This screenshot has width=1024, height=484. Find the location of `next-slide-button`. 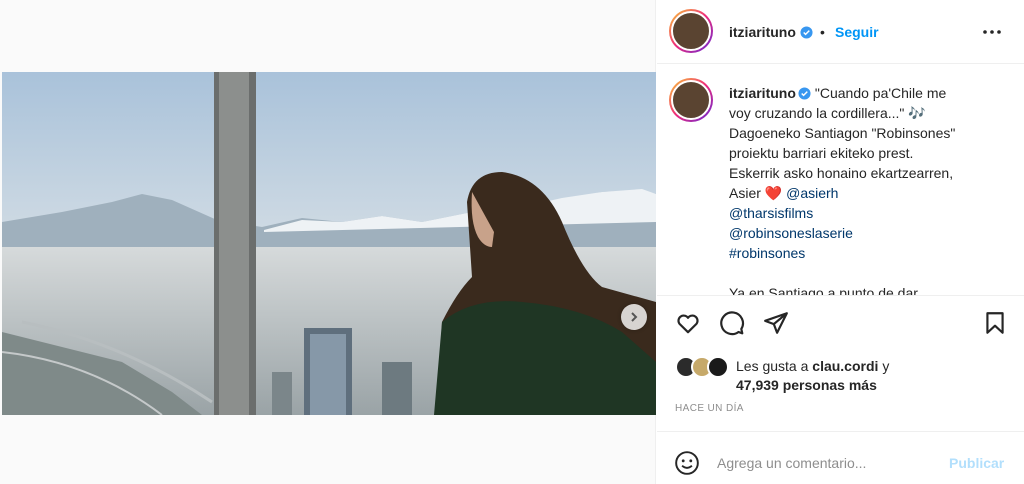

next-slide-button is located at coordinates (634, 317).